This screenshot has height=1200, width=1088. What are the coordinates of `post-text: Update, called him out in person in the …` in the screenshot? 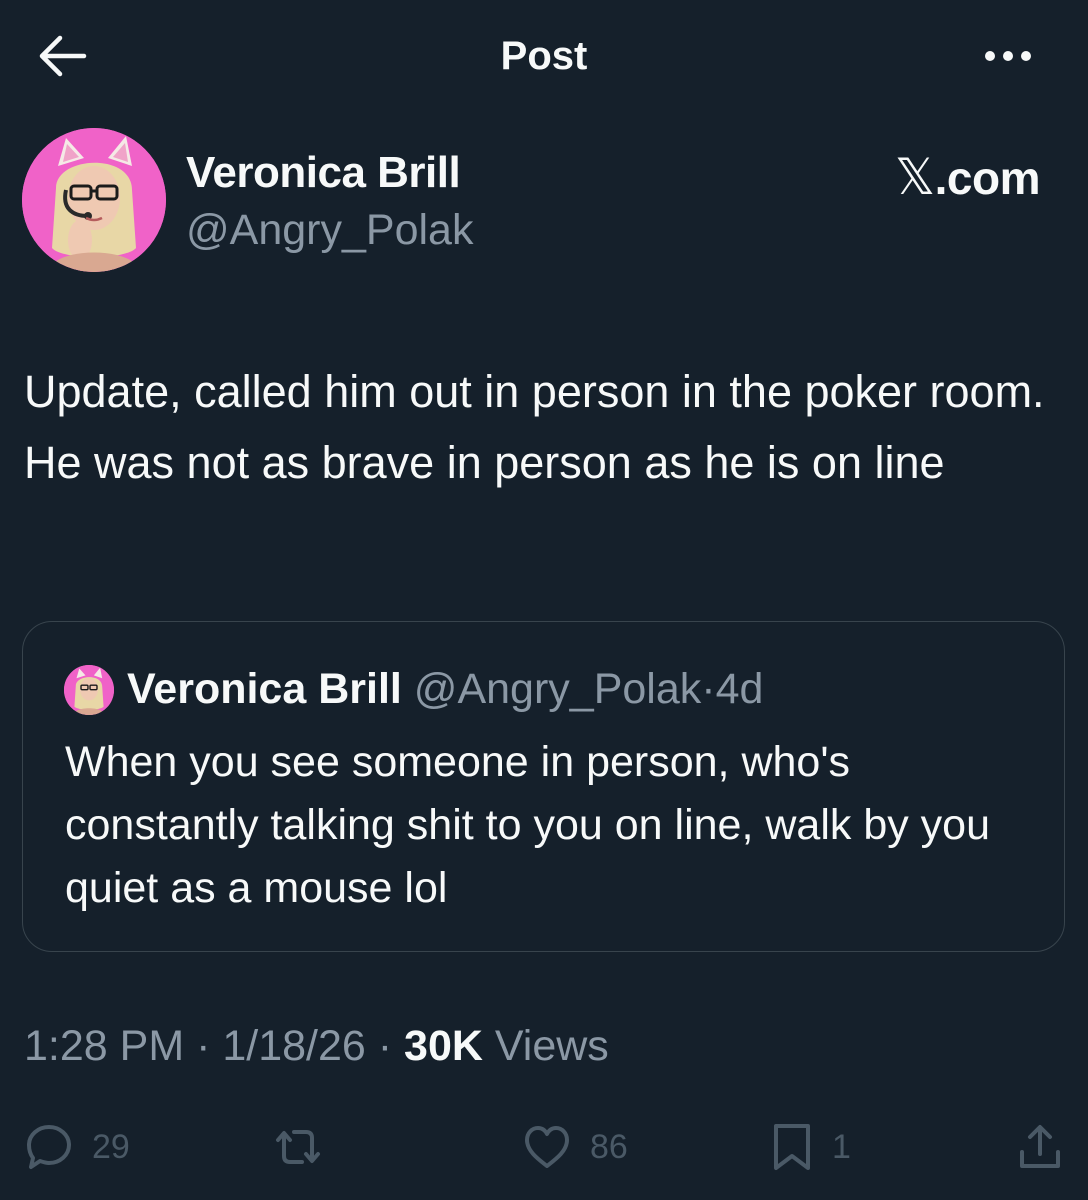 It's located at (534, 427).